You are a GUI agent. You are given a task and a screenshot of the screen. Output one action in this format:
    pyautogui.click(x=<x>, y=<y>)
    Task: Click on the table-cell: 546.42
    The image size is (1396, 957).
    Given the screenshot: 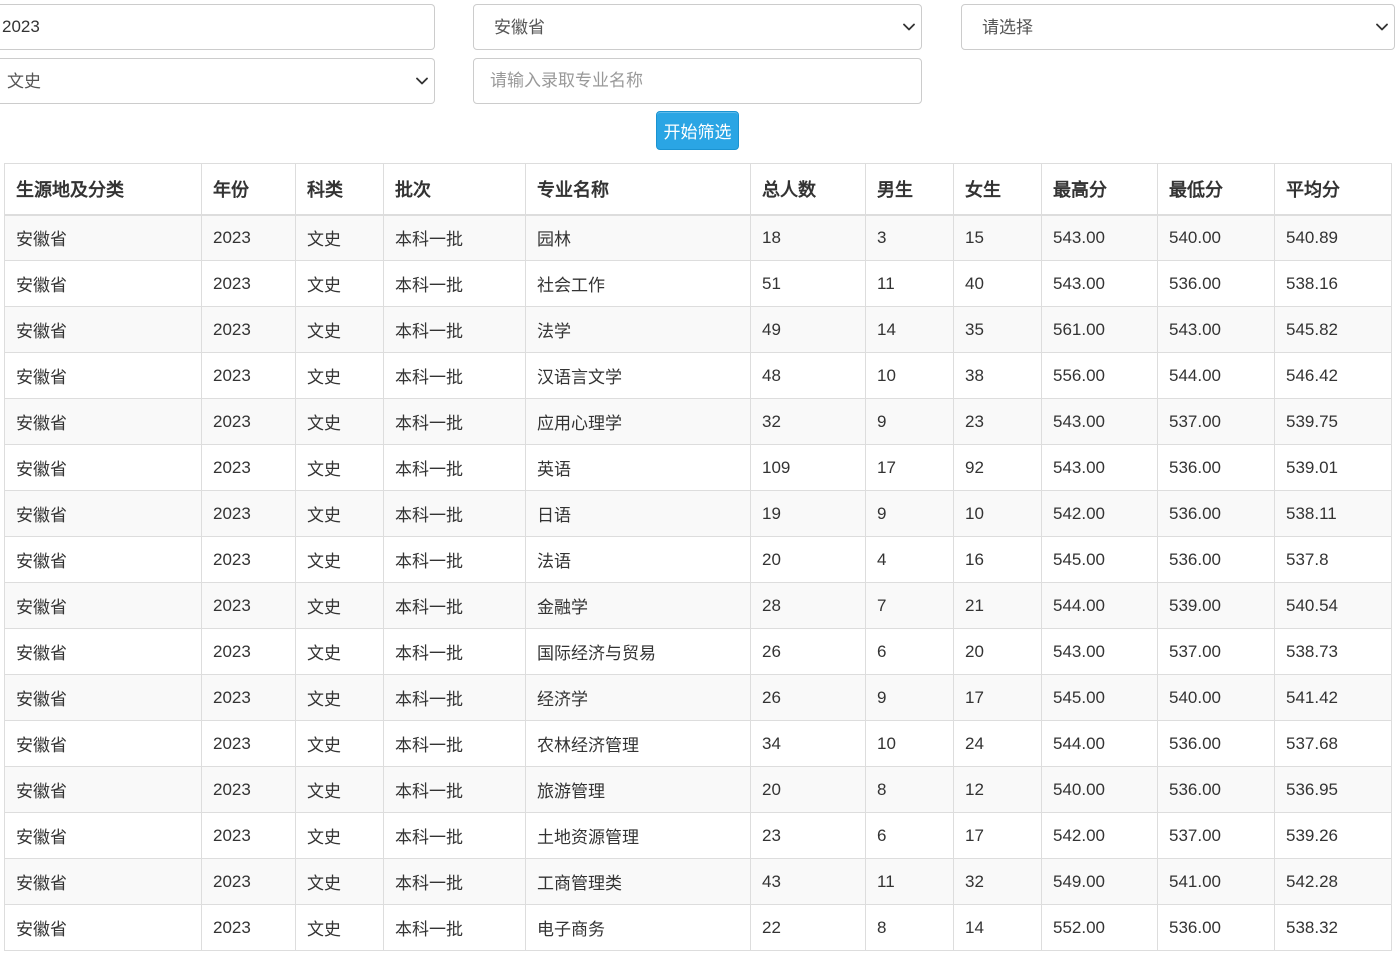 What is the action you would take?
    pyautogui.click(x=1333, y=375)
    